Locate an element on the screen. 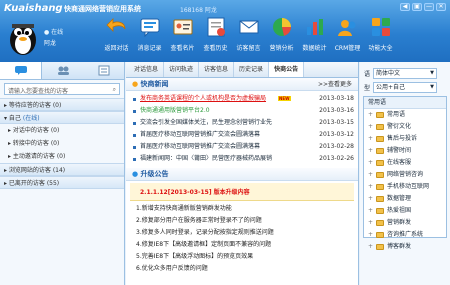 This screenshot has width=450, height=285. news-item: 首届医疗移动互联网营销推广交流会圆满落幕 2013-03-12 is located at coordinates (243, 135).